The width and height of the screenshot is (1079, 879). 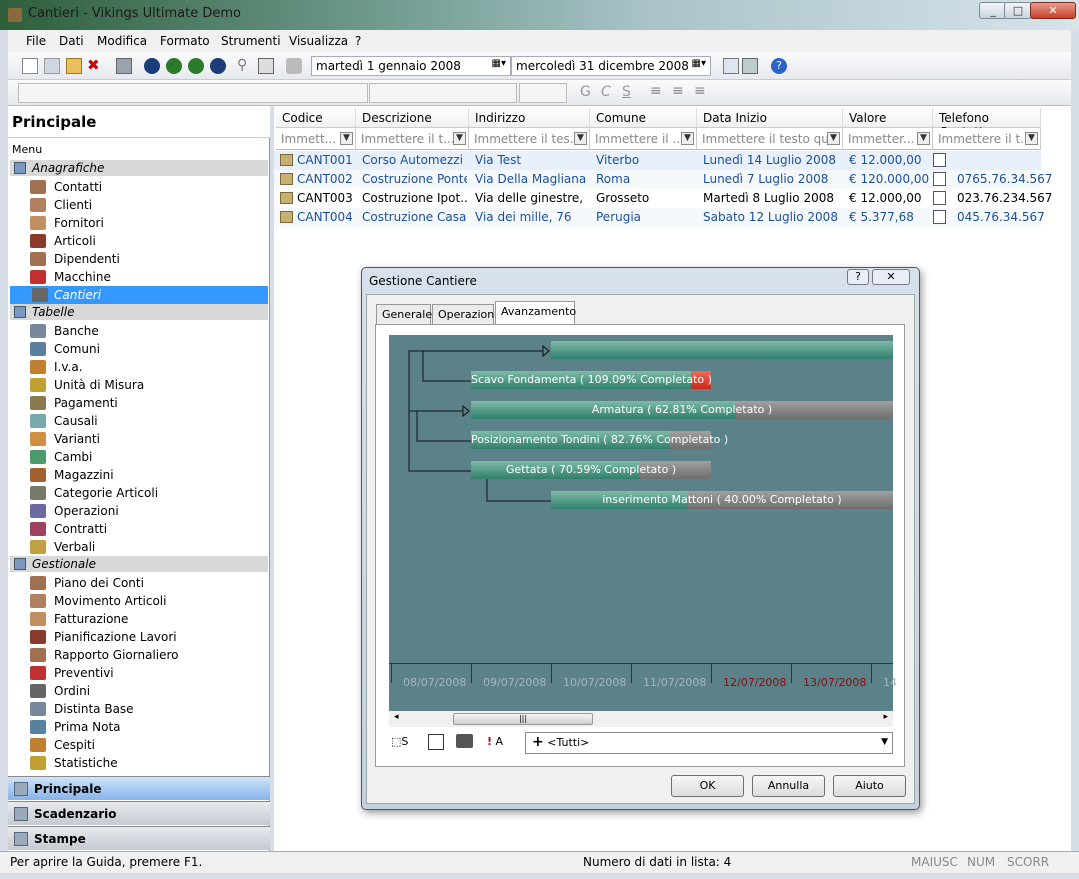 What do you see at coordinates (103, 637) in the screenshot?
I see `sidebar-item-pianificazione-lavori: Pianificazione Lavori` at bounding box center [103, 637].